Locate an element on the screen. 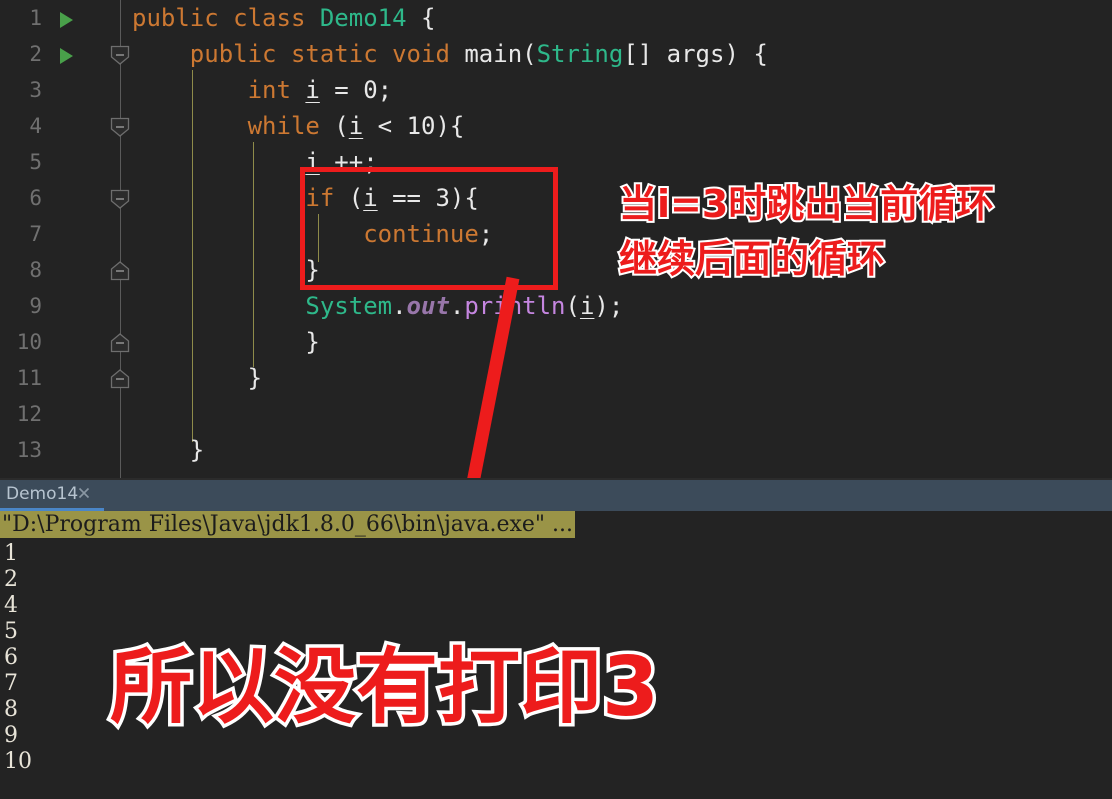 The height and width of the screenshot is (799, 1112). line-number: 13 is located at coordinates (29, 450).